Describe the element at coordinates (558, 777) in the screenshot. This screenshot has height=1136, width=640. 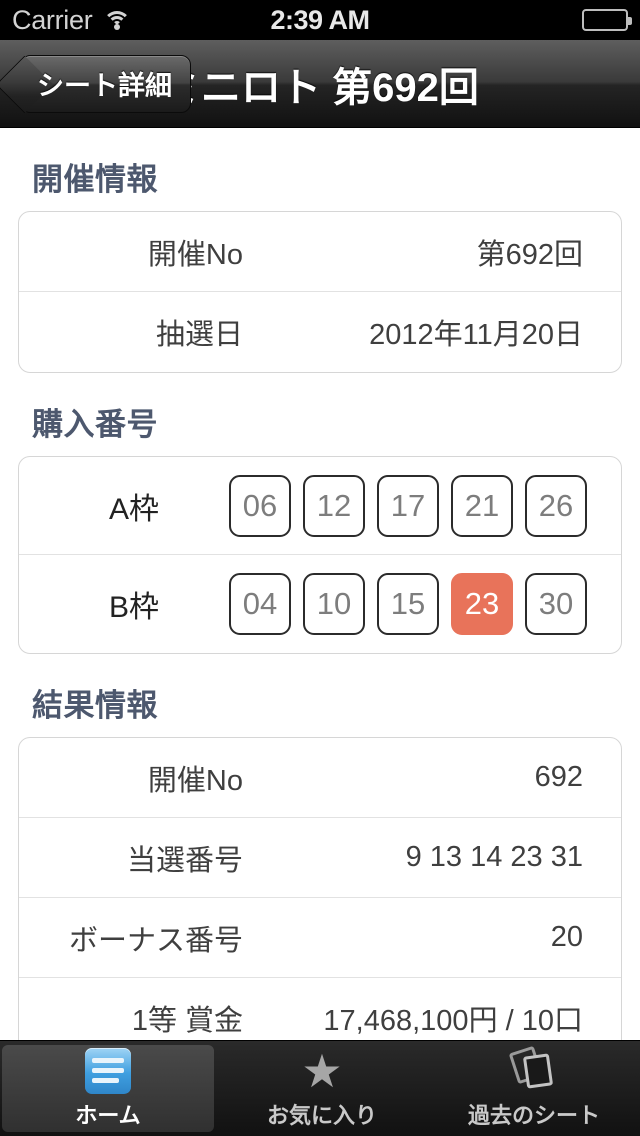
I see `row-value: 692` at that location.